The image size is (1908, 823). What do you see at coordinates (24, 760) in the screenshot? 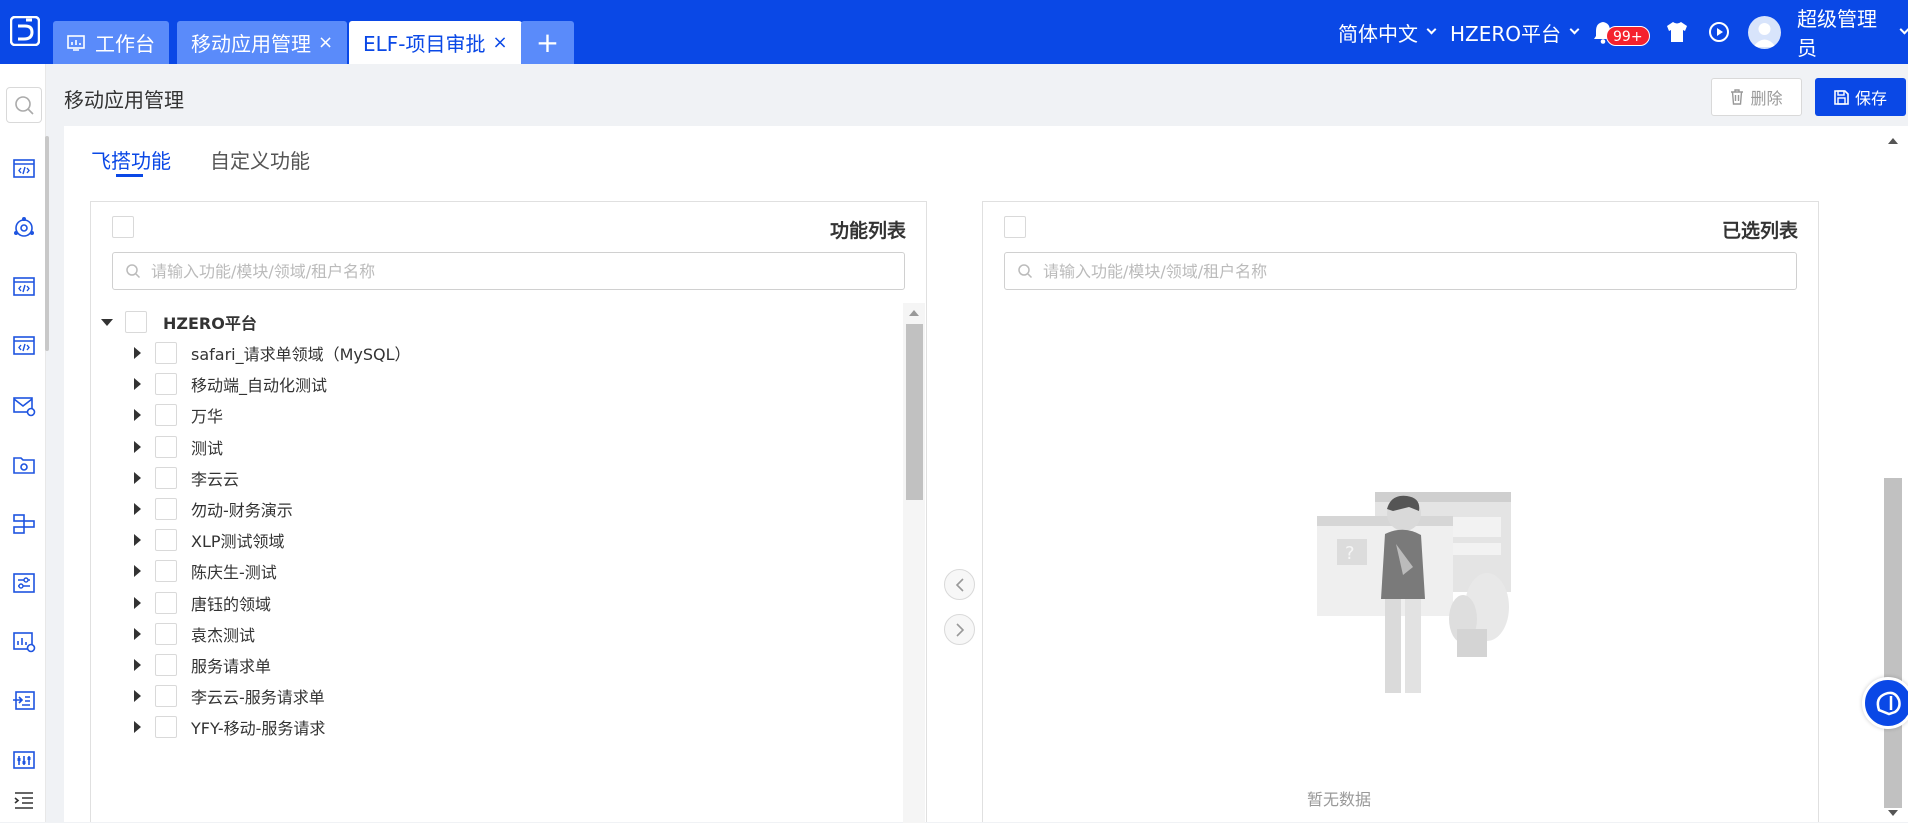
I see `equalizer-icon` at bounding box center [24, 760].